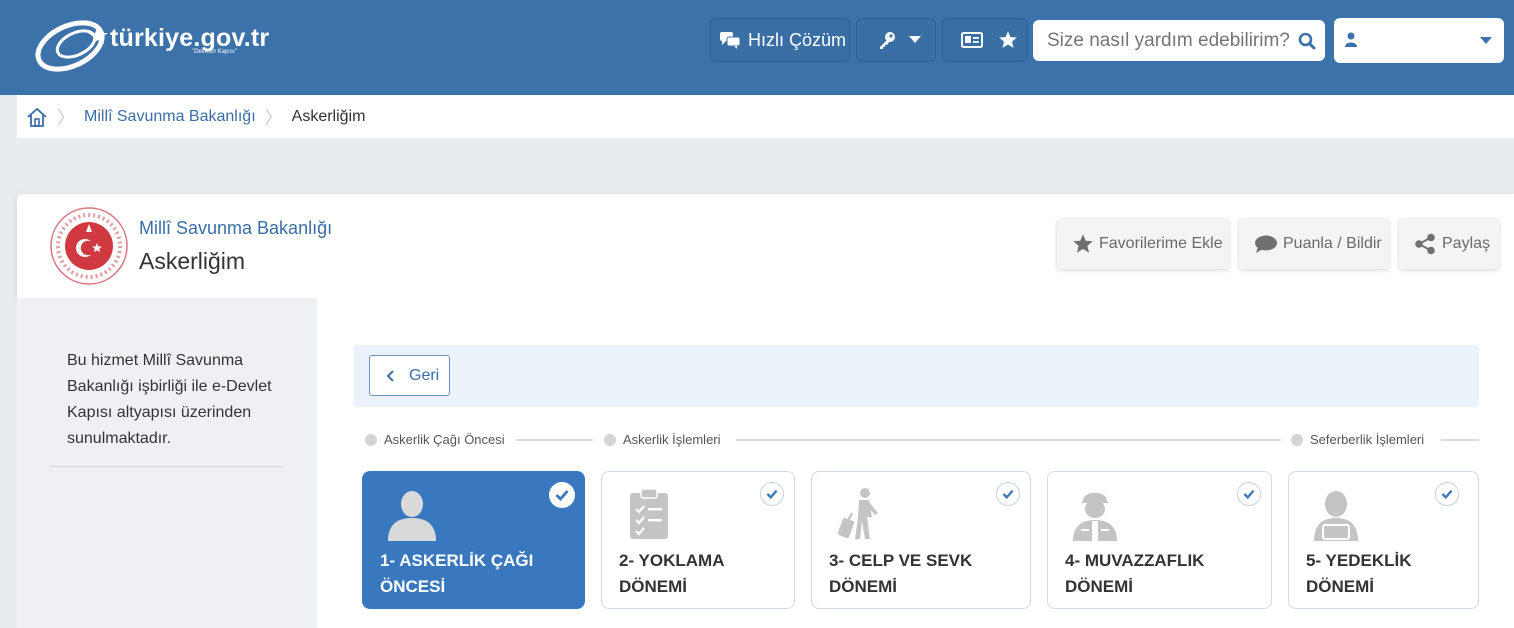 The width and height of the screenshot is (1514, 628). I want to click on card-title: 3- CELP VE SEVK DÖNEMİ, so click(901, 573).